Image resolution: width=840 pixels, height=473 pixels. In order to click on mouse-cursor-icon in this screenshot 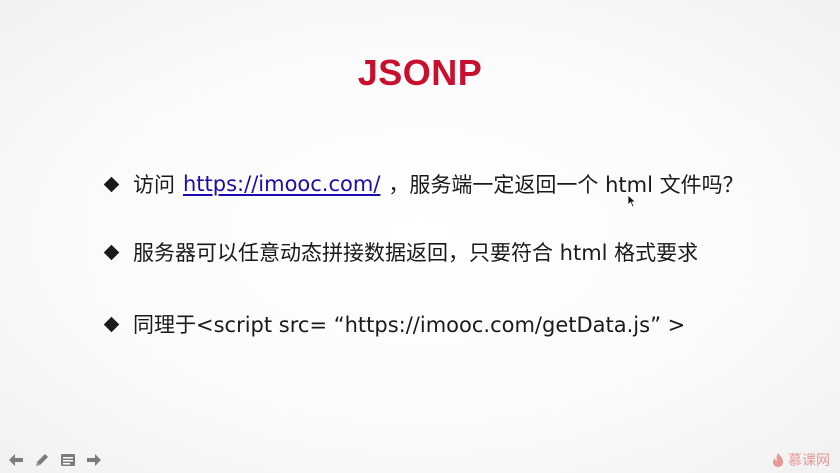, I will do `click(632, 201)`.